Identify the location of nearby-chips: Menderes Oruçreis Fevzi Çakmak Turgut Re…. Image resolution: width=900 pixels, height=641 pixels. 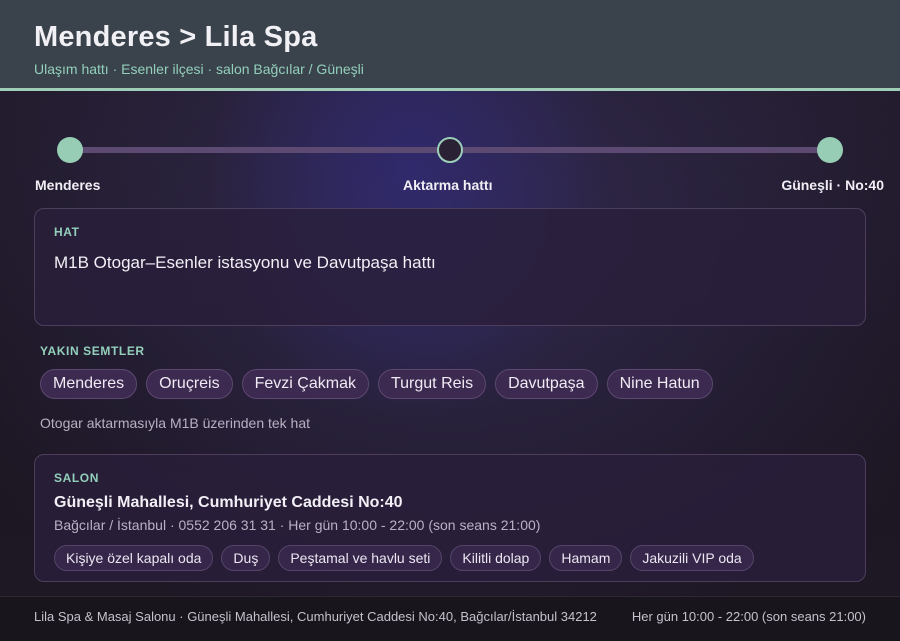
(376, 384).